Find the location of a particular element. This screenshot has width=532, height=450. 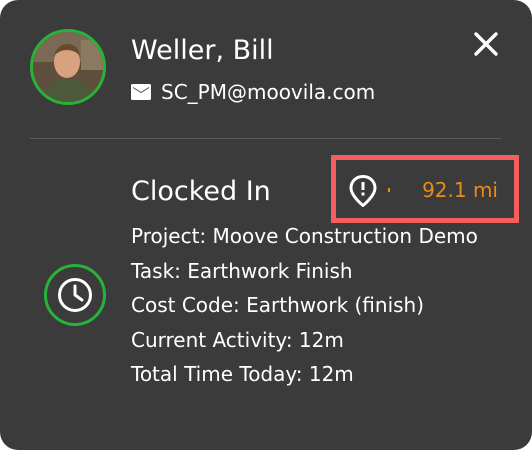

close-button is located at coordinates (486, 44).